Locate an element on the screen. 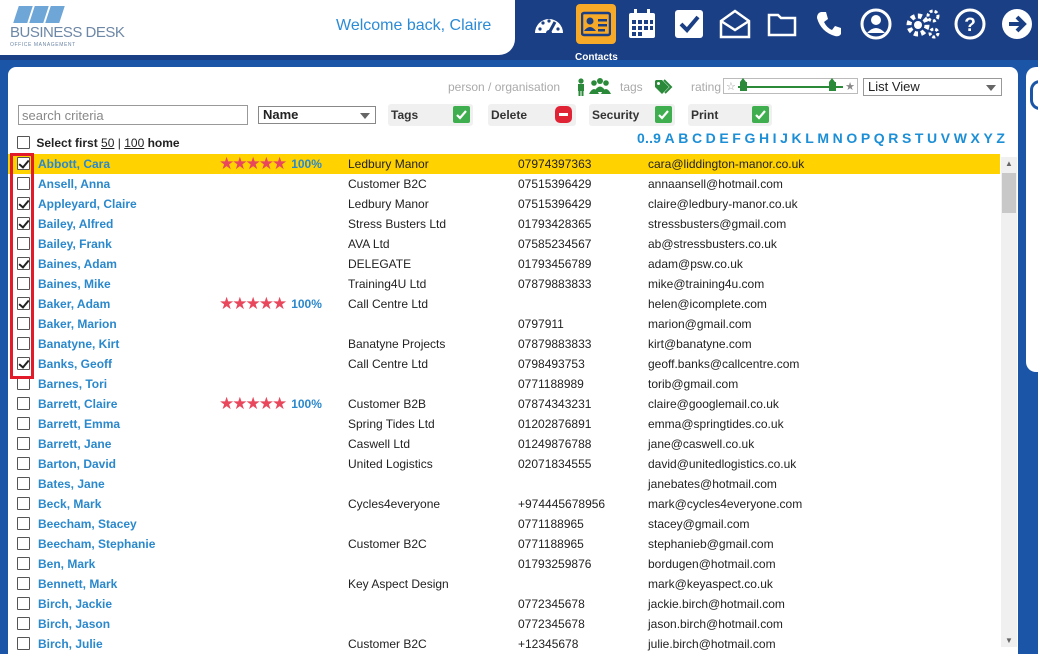 The image size is (1038, 654). mail-icon is located at coordinates (735, 24).